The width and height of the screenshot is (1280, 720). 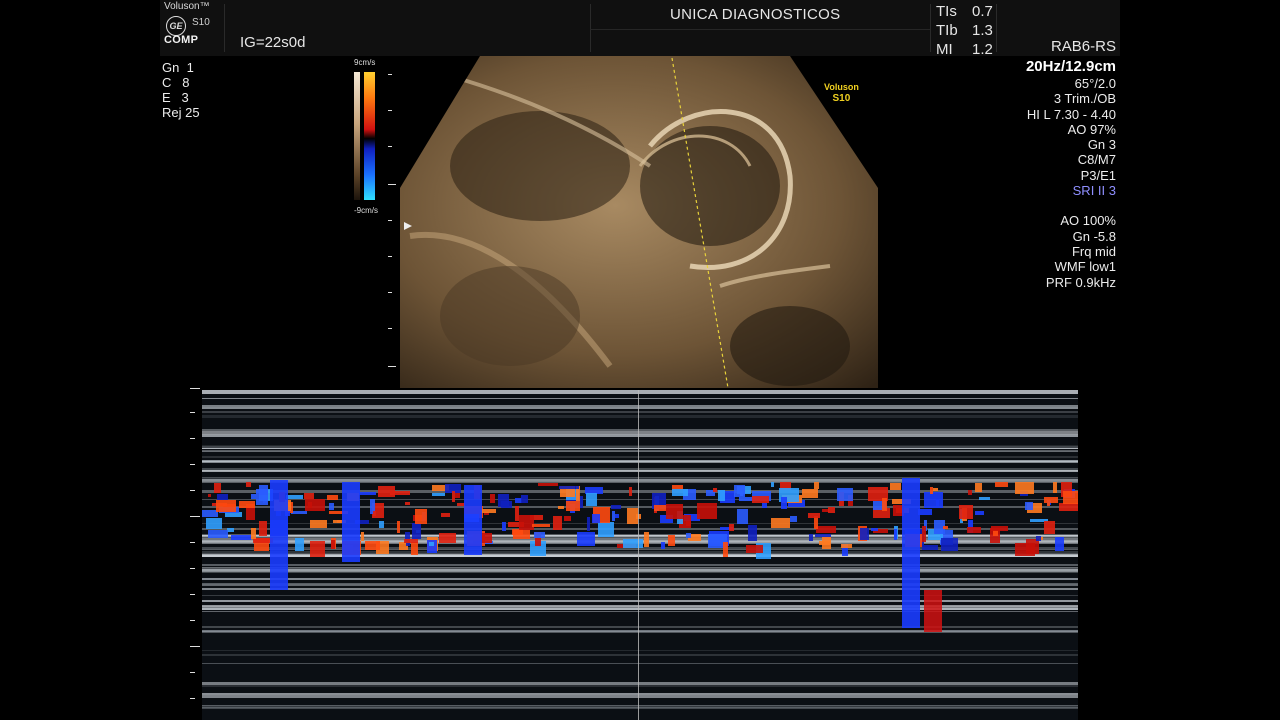 What do you see at coordinates (181, 97) in the screenshot?
I see `param-row: E 3` at bounding box center [181, 97].